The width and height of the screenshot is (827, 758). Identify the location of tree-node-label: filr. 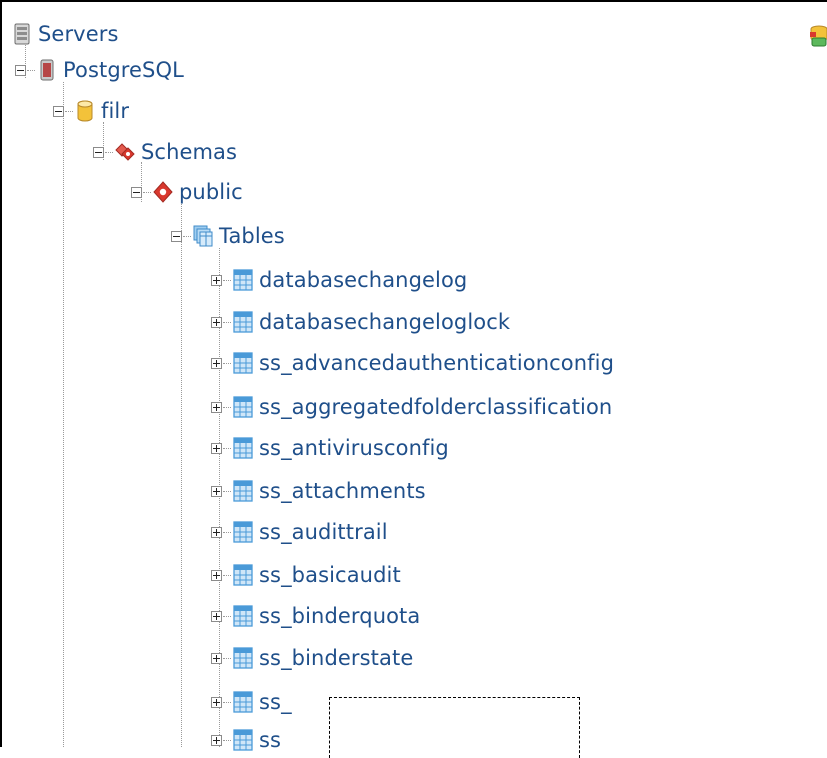
(115, 111).